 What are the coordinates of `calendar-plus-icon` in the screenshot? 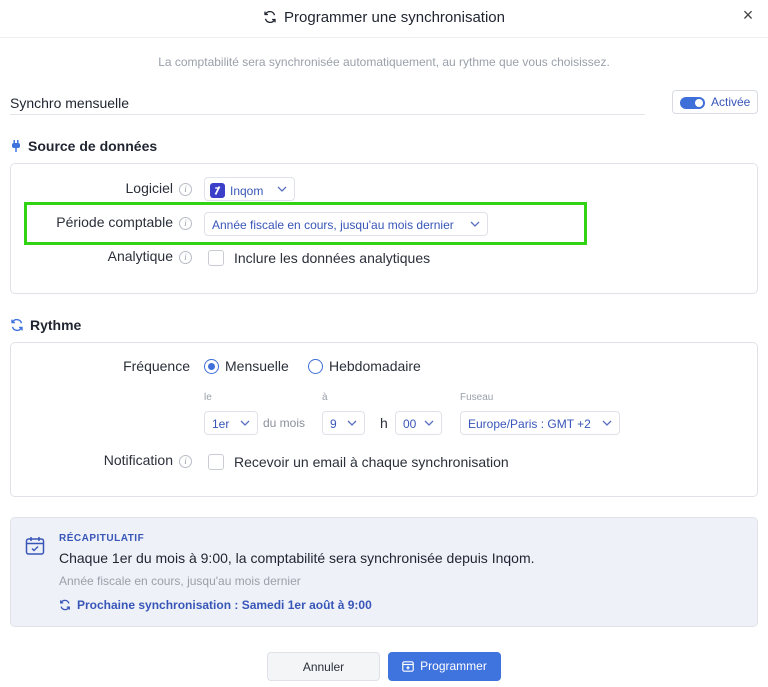 It's located at (408, 667).